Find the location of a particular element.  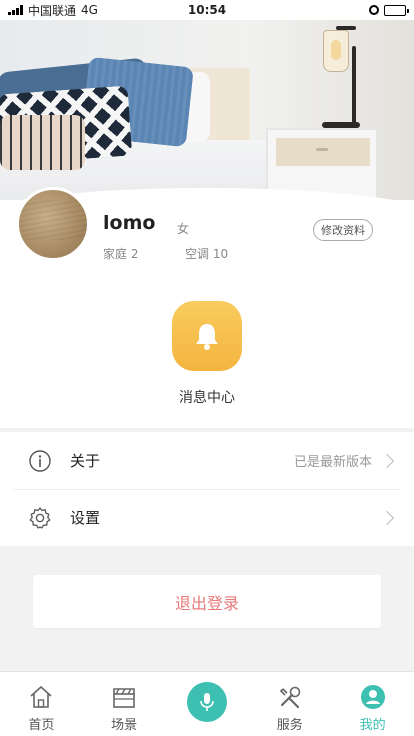

clapper-icon is located at coordinates (124, 697).